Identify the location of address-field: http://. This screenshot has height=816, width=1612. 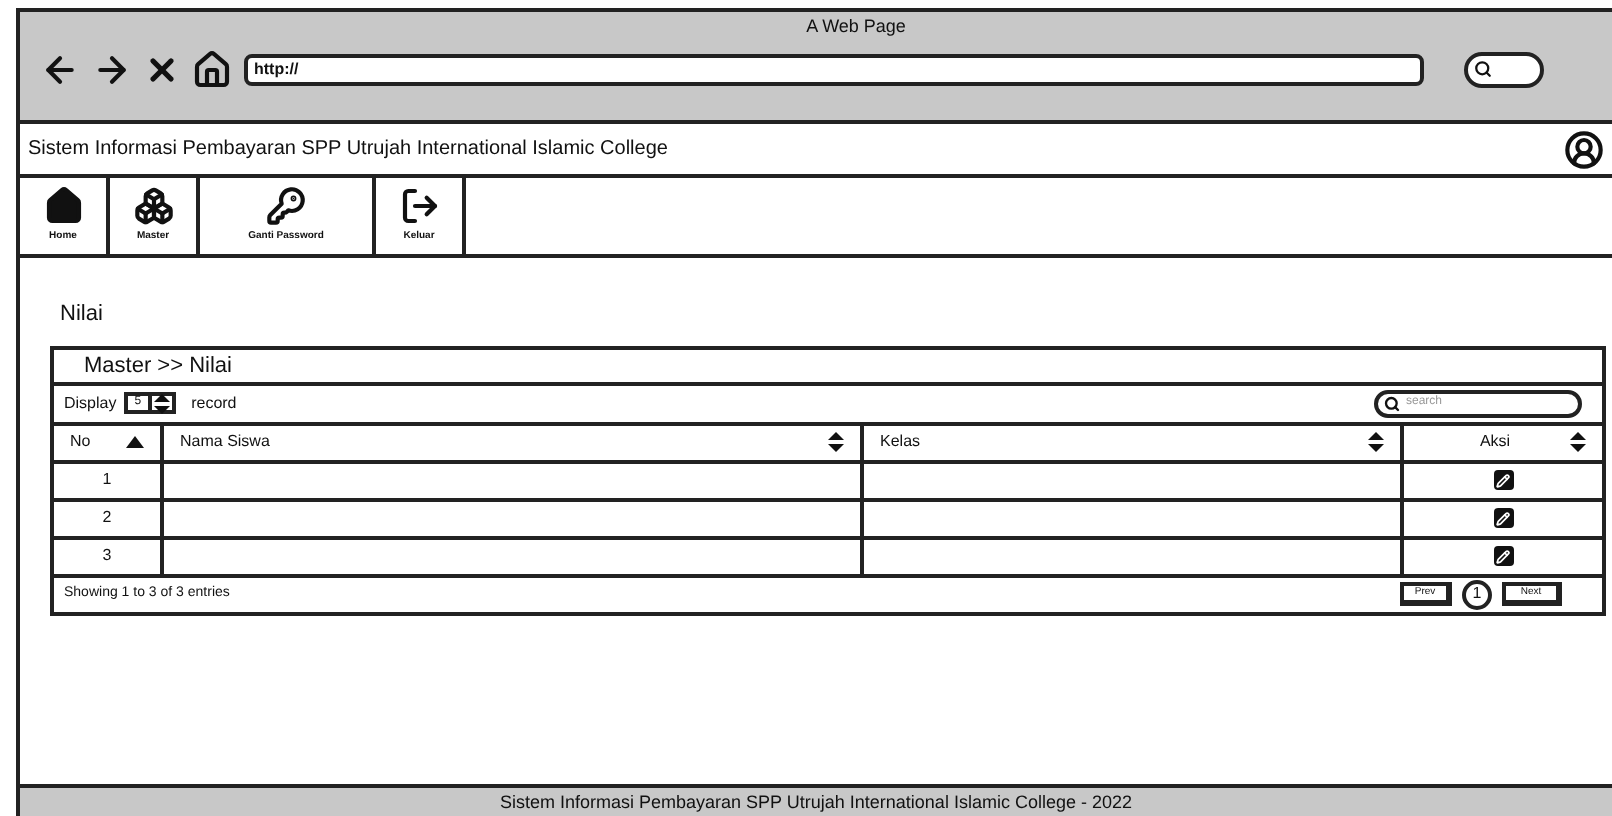
(834, 69).